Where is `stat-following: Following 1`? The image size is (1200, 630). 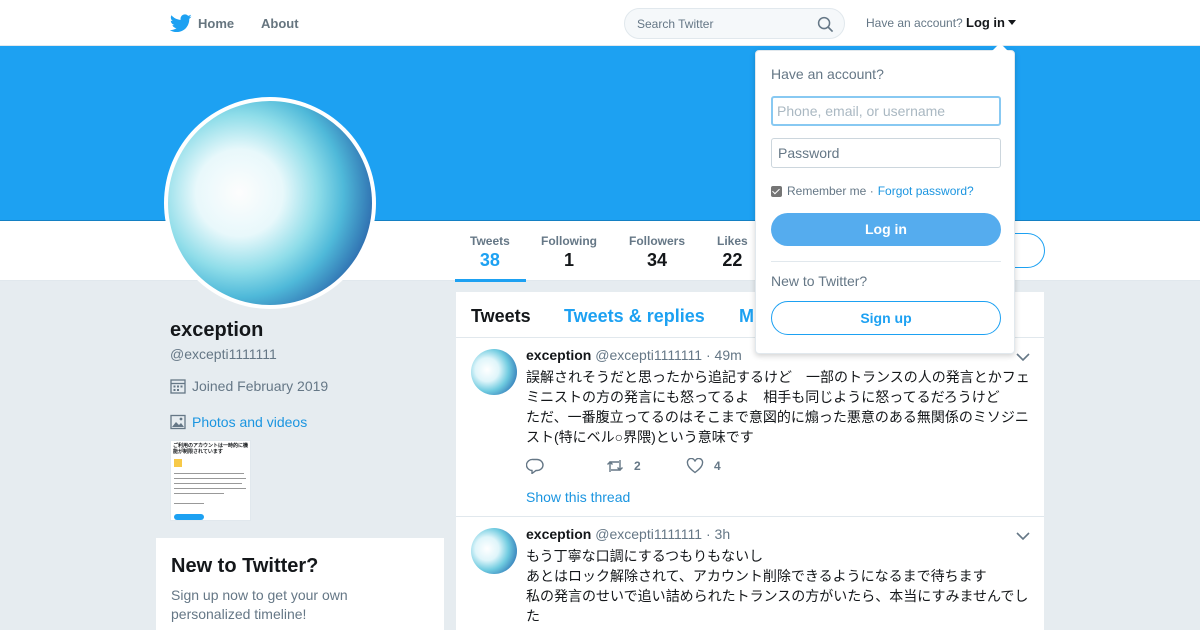
stat-following: Following 1 is located at coordinates (569, 252).